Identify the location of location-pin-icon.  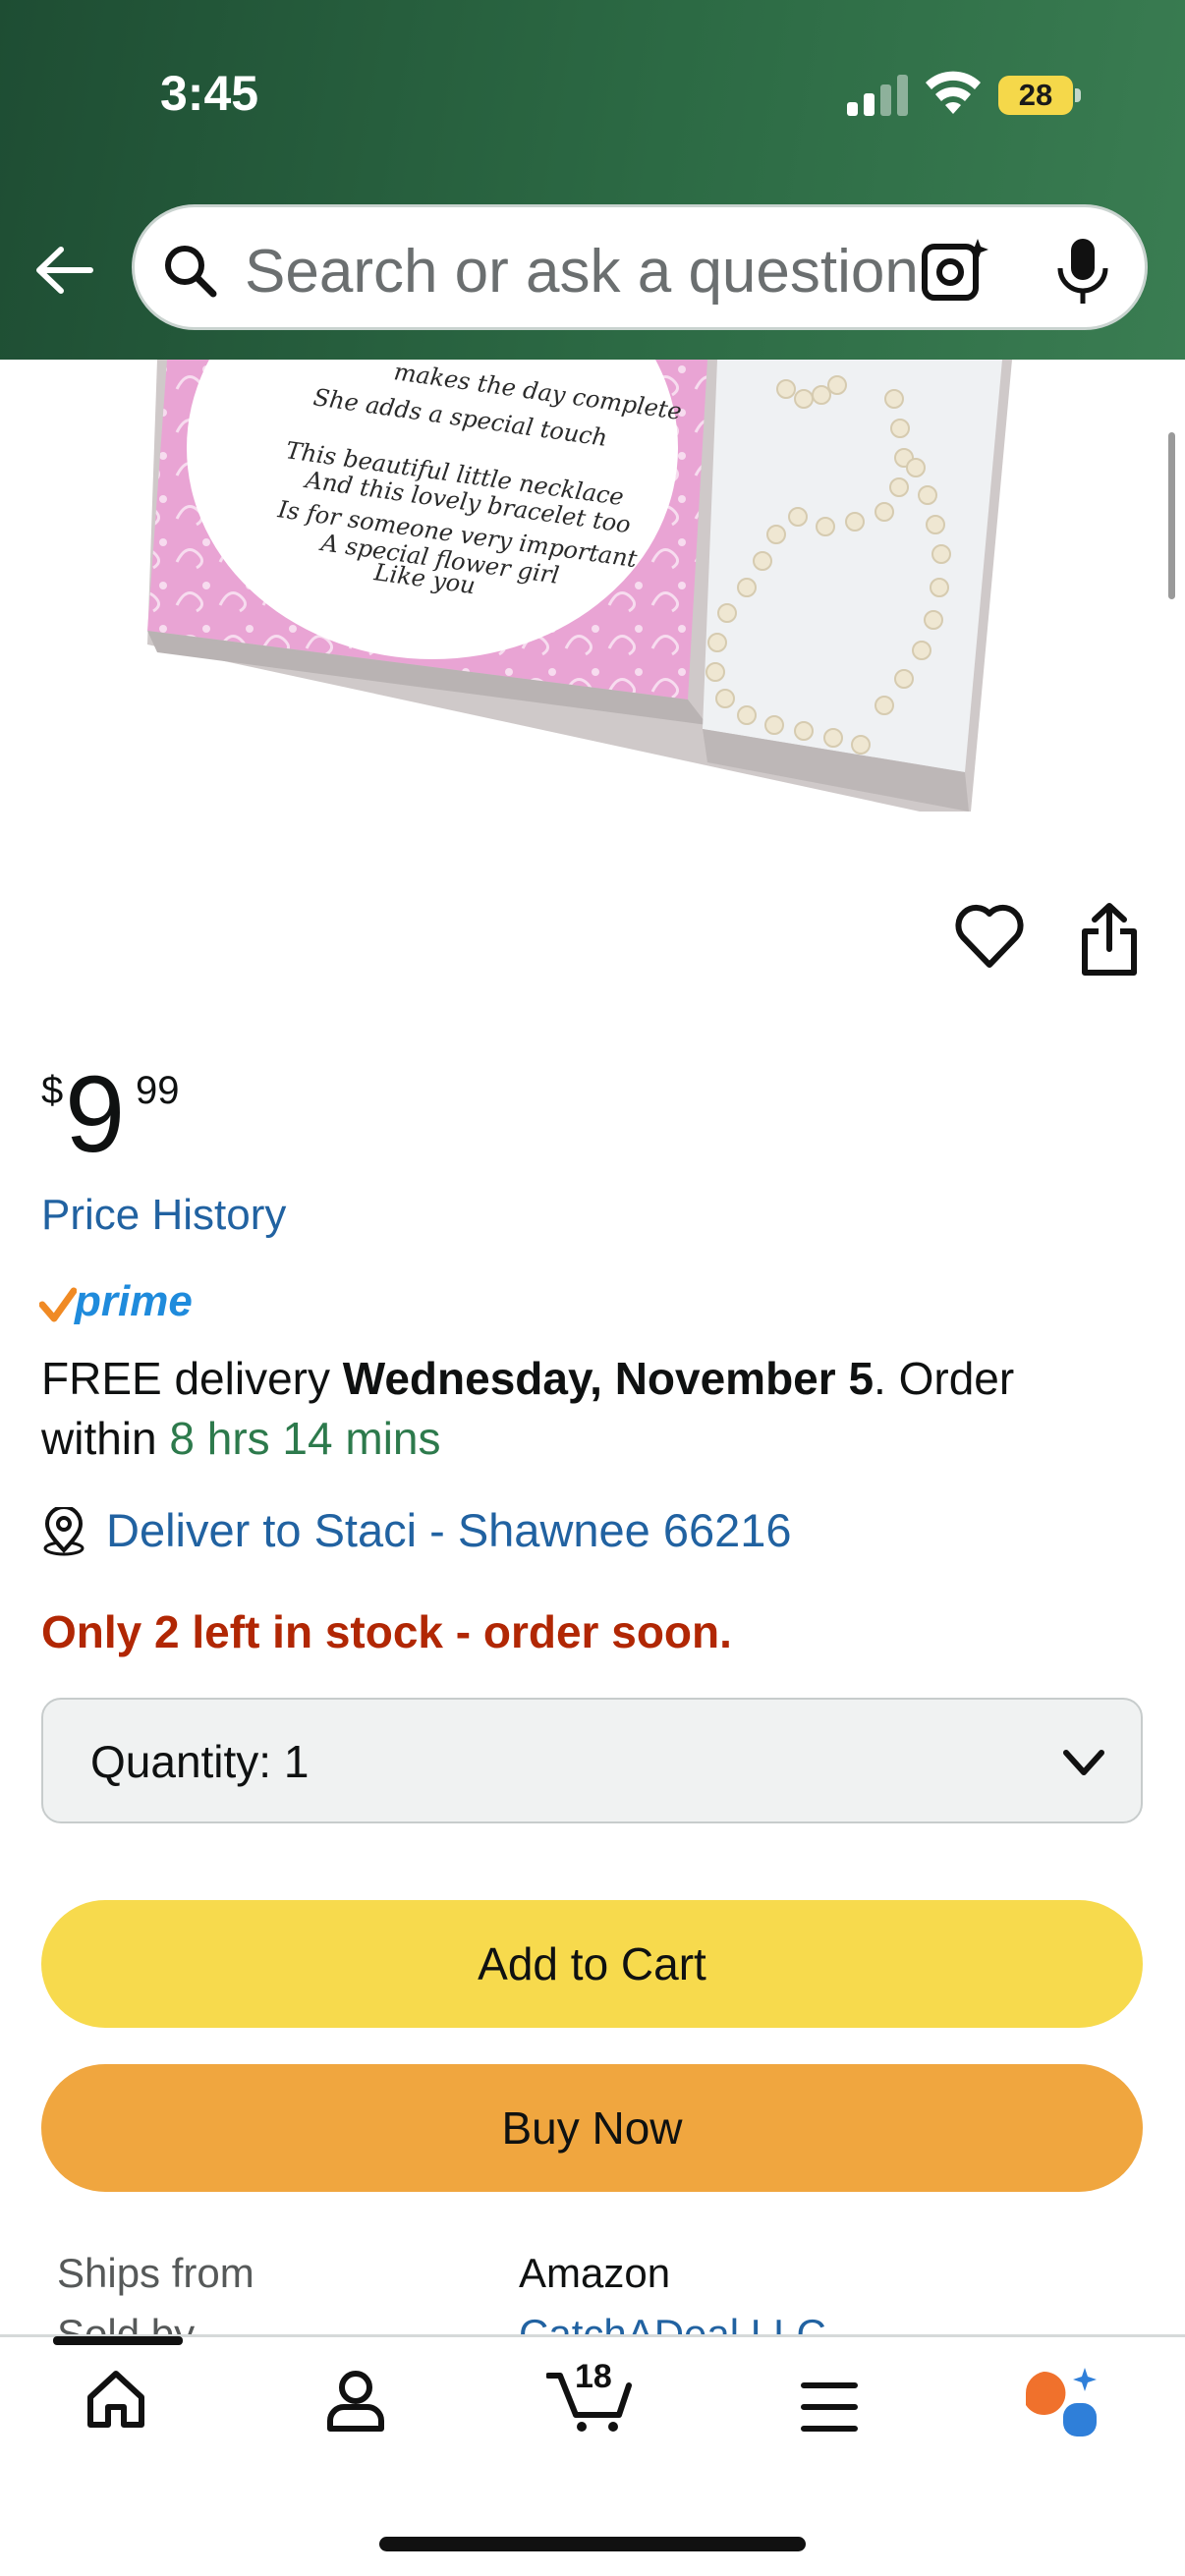
(64, 1531).